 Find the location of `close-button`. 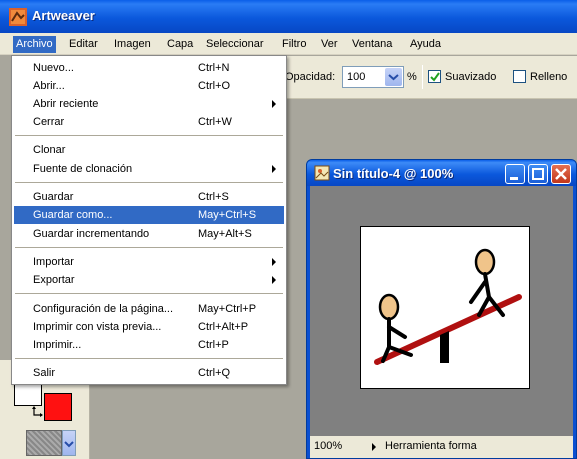

close-button is located at coordinates (561, 174).